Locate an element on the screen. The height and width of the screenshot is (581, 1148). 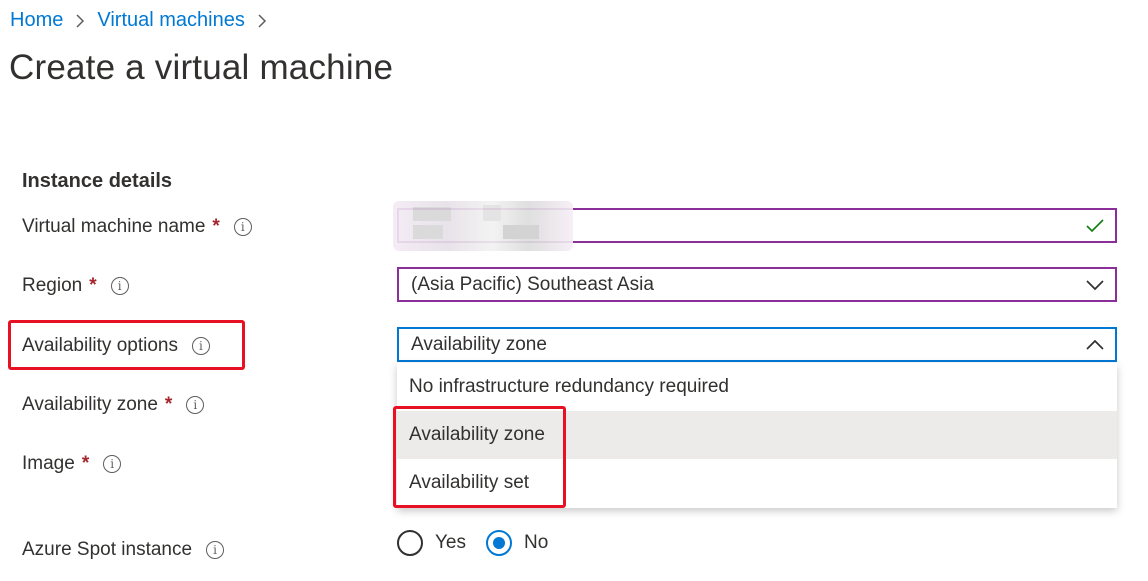
vm-name-label: Virtual machine name * i is located at coordinates (137, 227).